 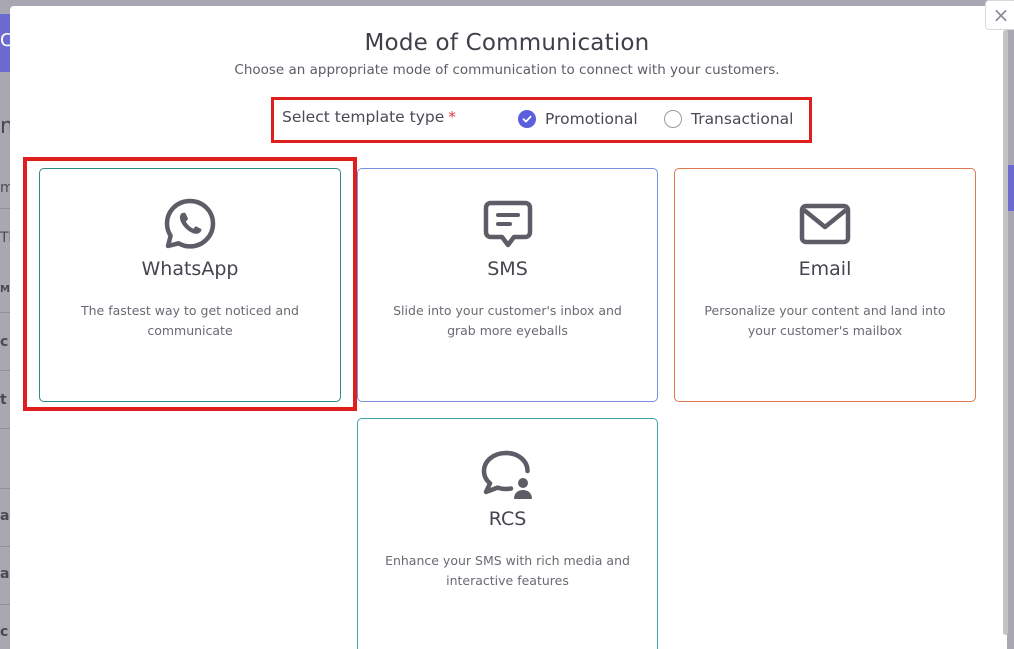 I want to click on modal-scrollbar, so click(x=1005, y=332).